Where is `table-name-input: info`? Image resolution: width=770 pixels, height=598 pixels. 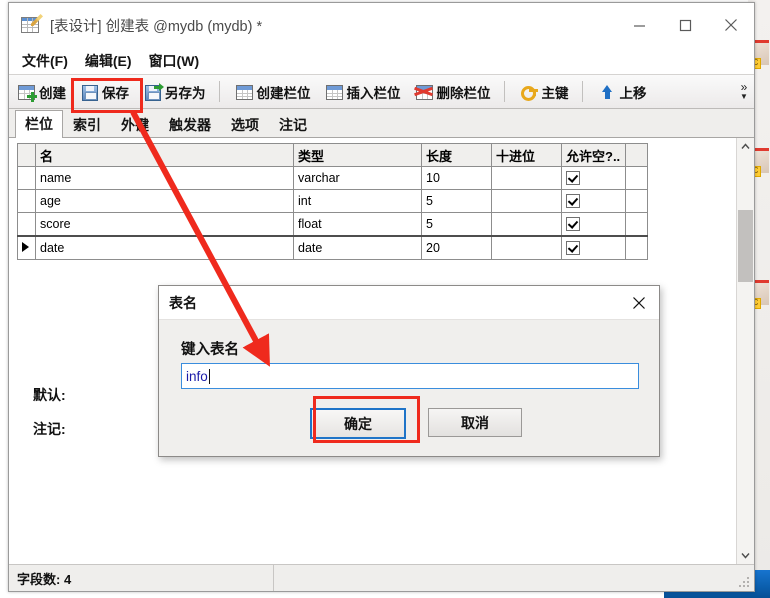 table-name-input: info is located at coordinates (410, 376).